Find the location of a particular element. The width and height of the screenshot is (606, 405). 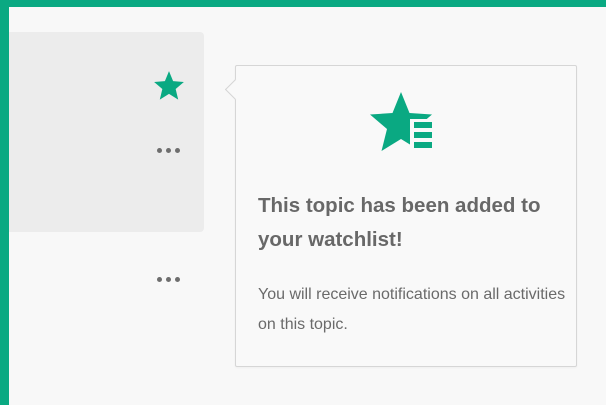

watchlist-star-button is located at coordinates (169, 86).